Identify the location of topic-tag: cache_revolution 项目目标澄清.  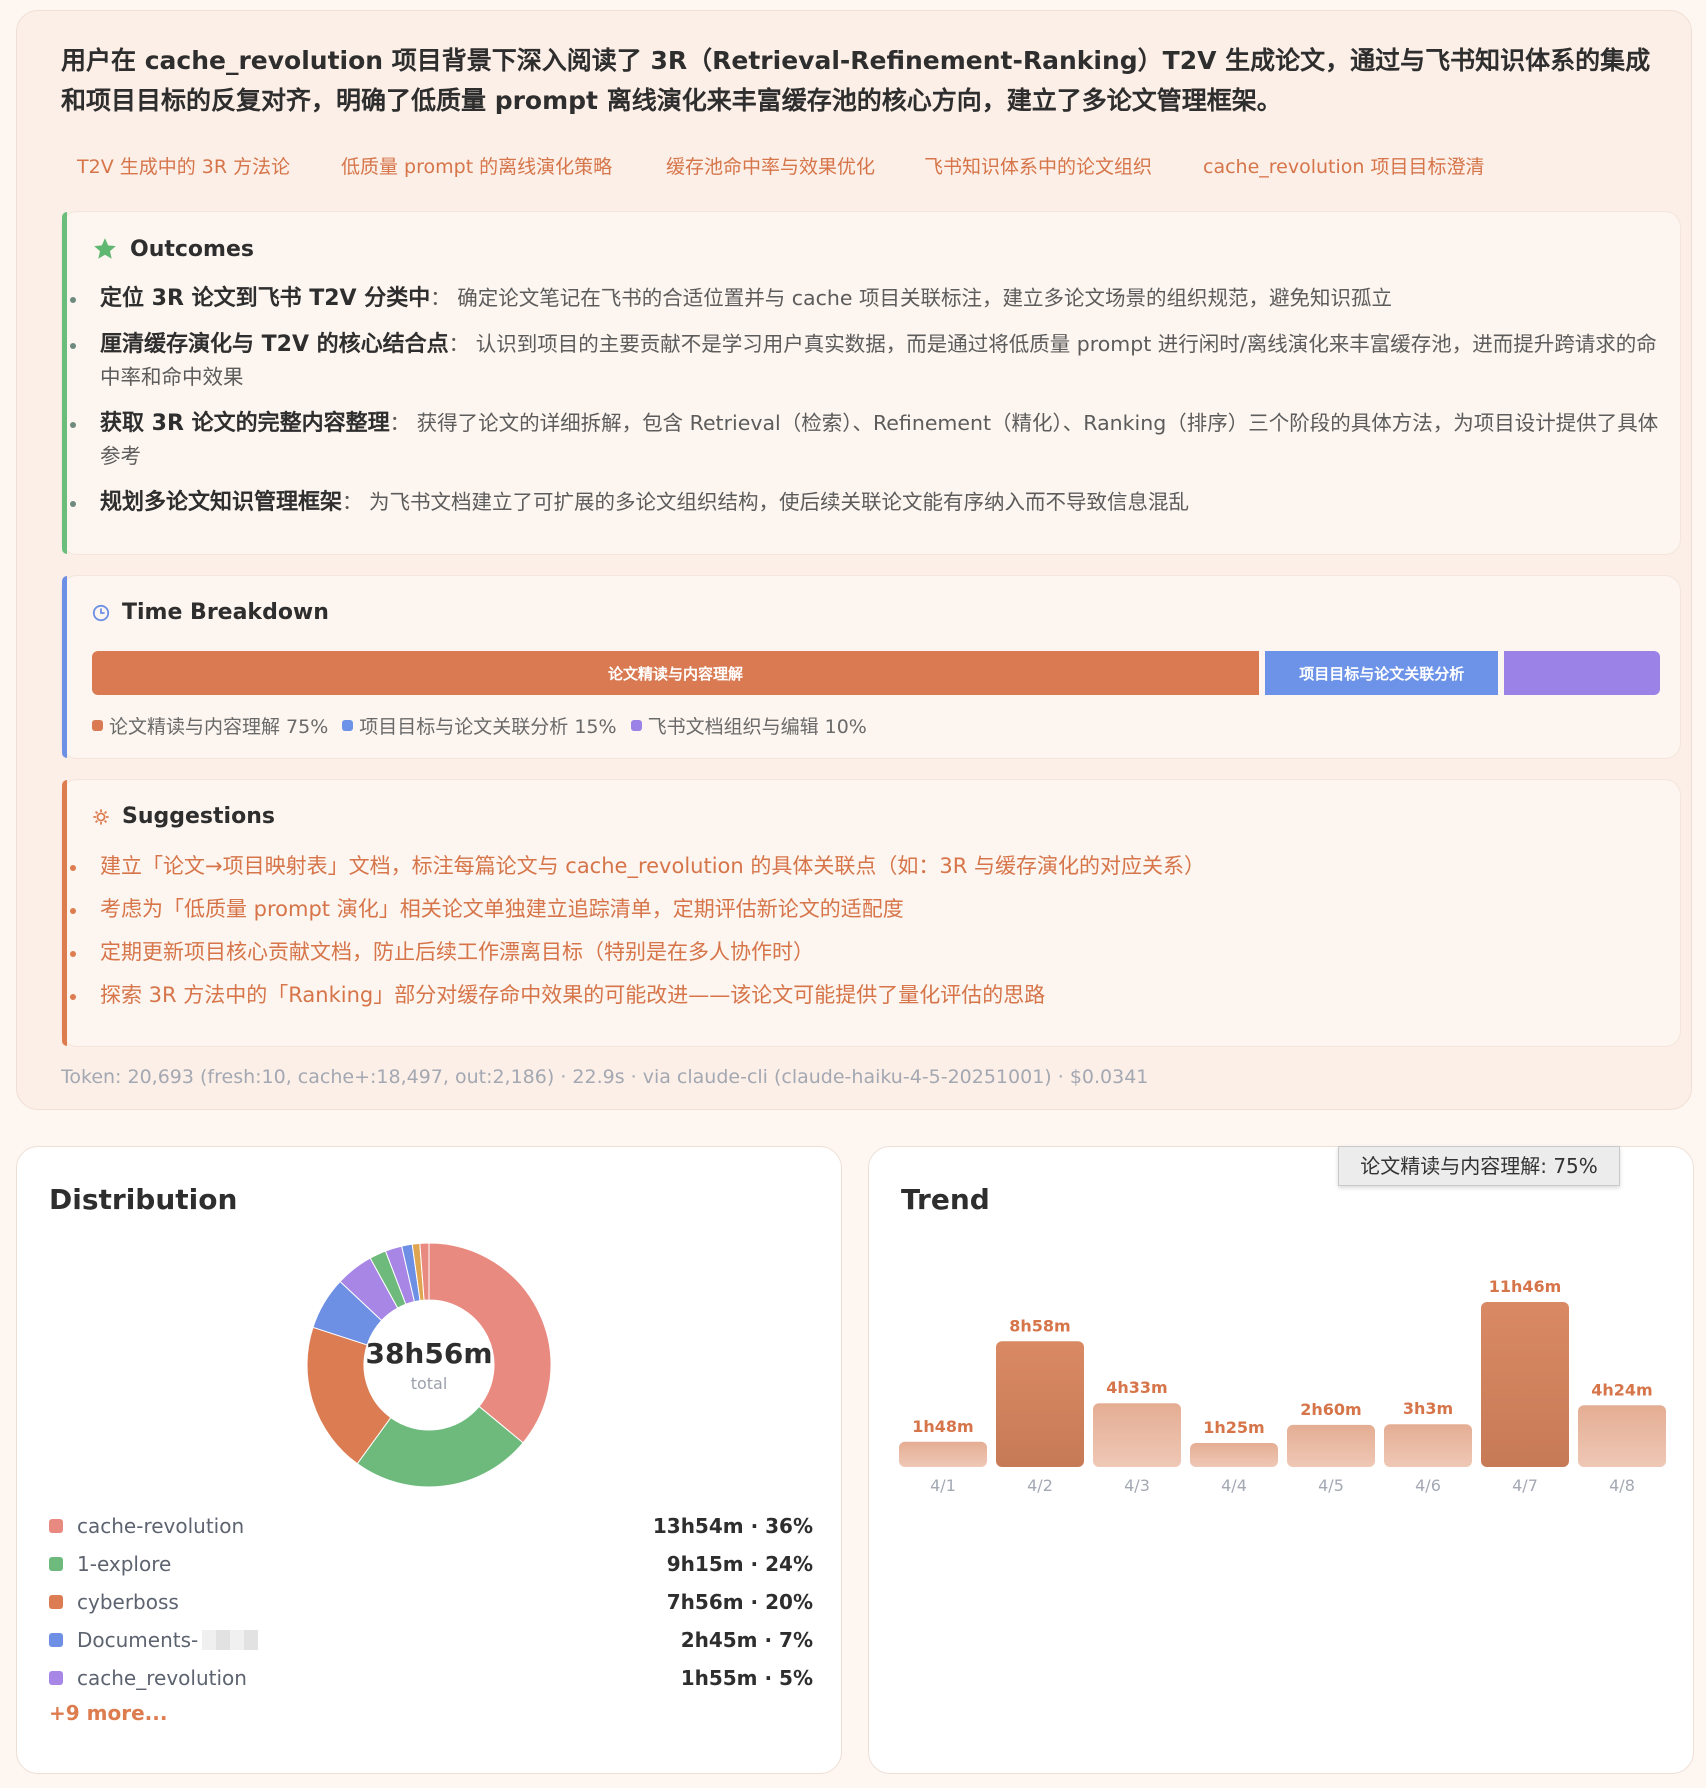
(1343, 167).